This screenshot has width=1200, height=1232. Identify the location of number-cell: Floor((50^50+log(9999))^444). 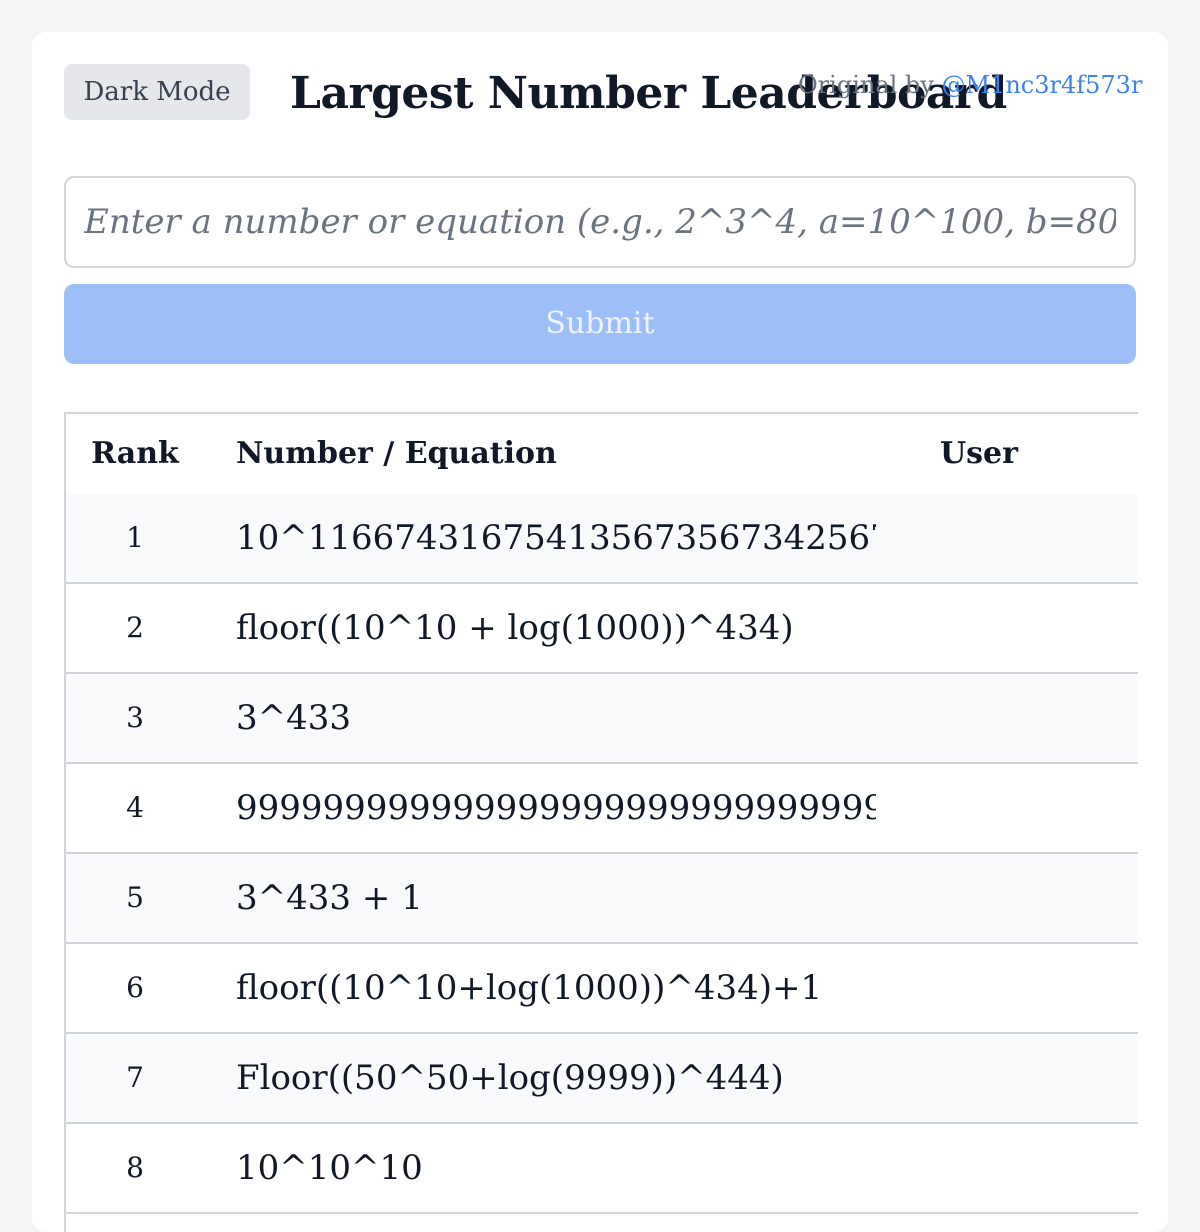
(510, 1078).